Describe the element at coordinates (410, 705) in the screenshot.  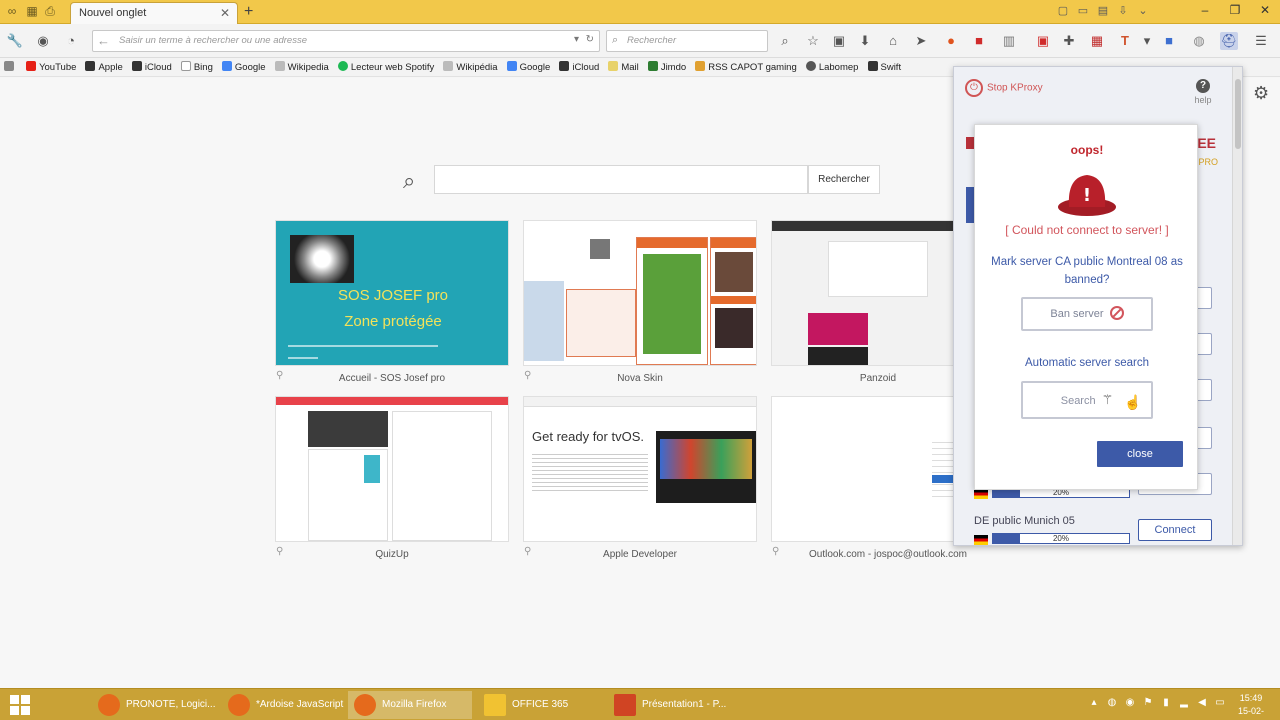
I see `taskbar-item-firefox: Mozilla Firefox` at that location.